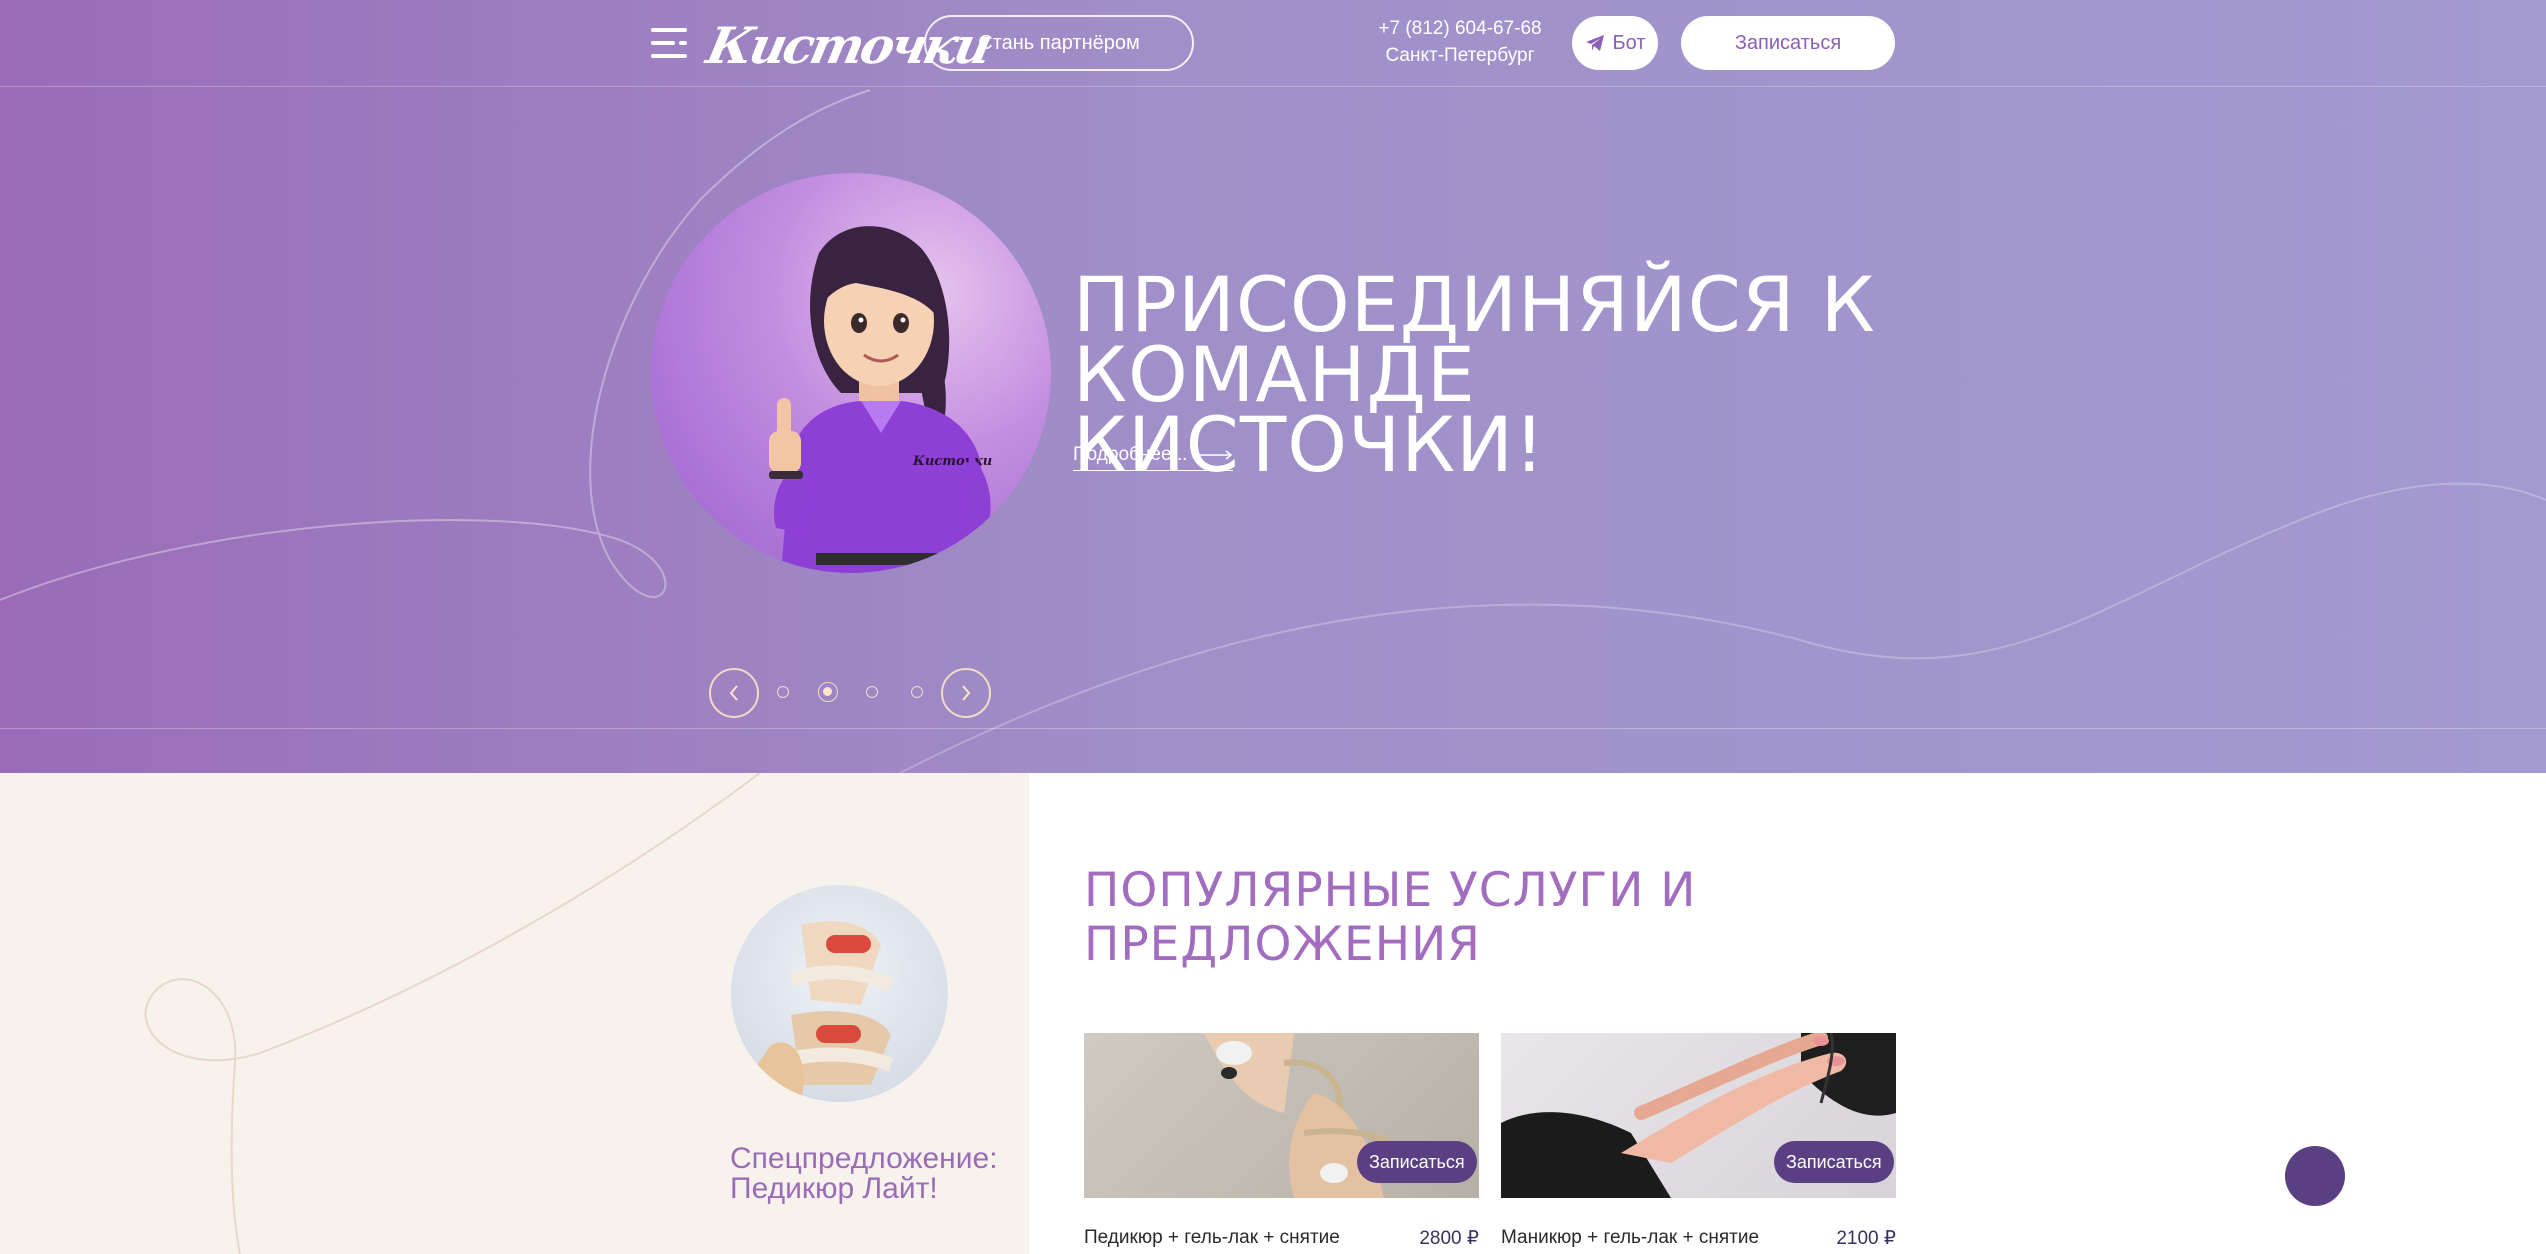 Image resolution: width=2546 pixels, height=1254 pixels. I want to click on bot-label: Бот, so click(1629, 42).